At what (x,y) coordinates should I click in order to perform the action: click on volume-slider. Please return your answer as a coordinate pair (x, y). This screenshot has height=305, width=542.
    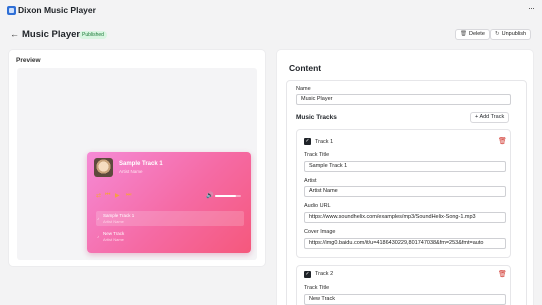
    Looking at the image, I should click on (228, 196).